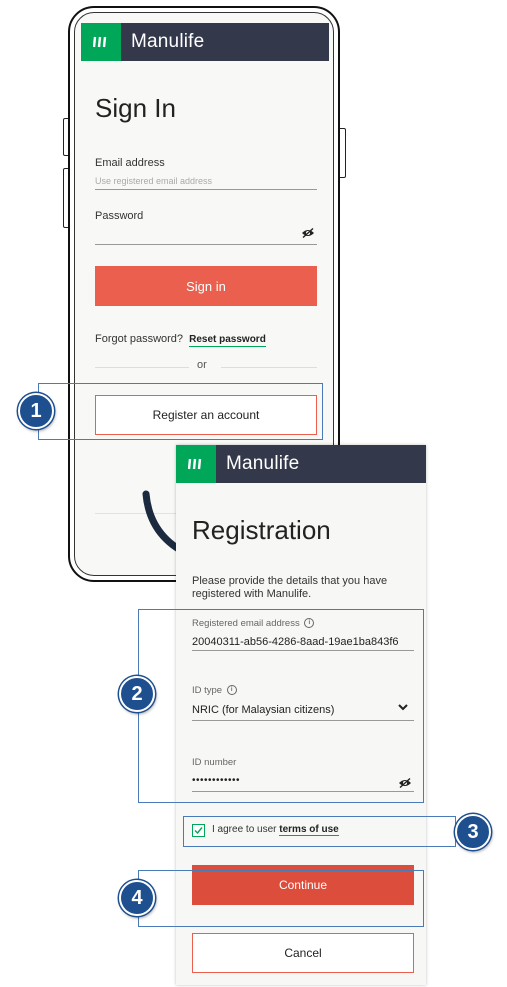  I want to click on signin-header: Manulife, so click(205, 42).